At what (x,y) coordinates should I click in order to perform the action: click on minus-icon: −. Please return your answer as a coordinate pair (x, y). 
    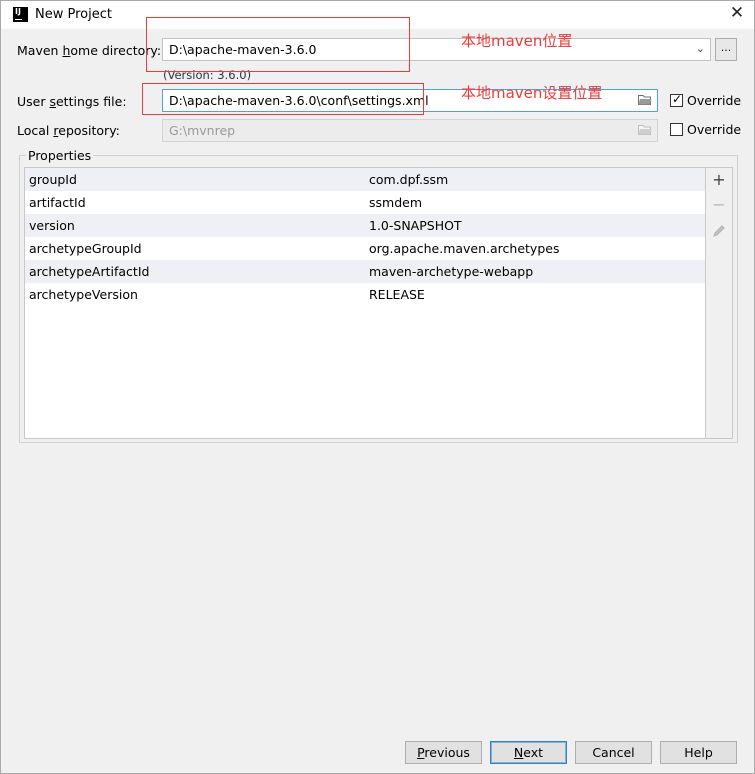
    Looking at the image, I should click on (719, 204).